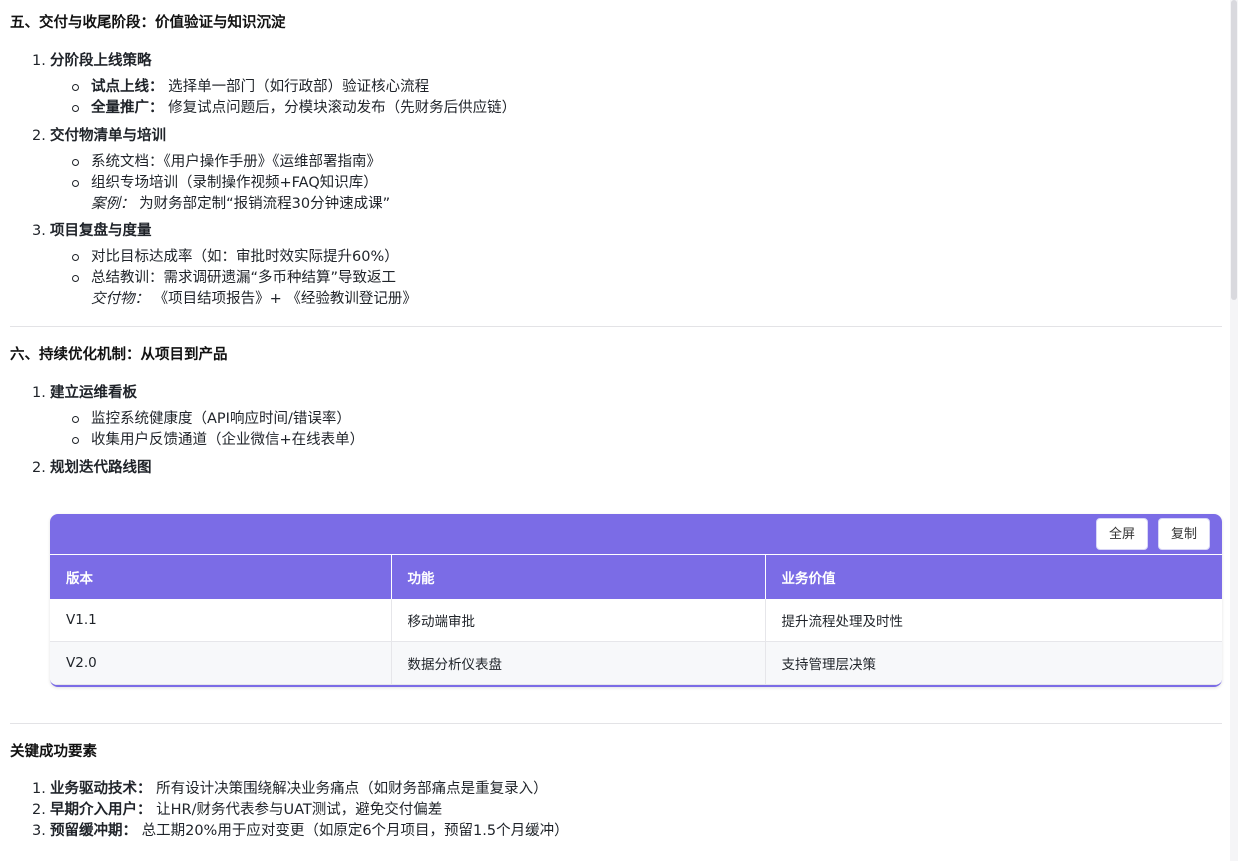 The height and width of the screenshot is (861, 1238). I want to click on scrollbar-thumb, so click(1234, 150).